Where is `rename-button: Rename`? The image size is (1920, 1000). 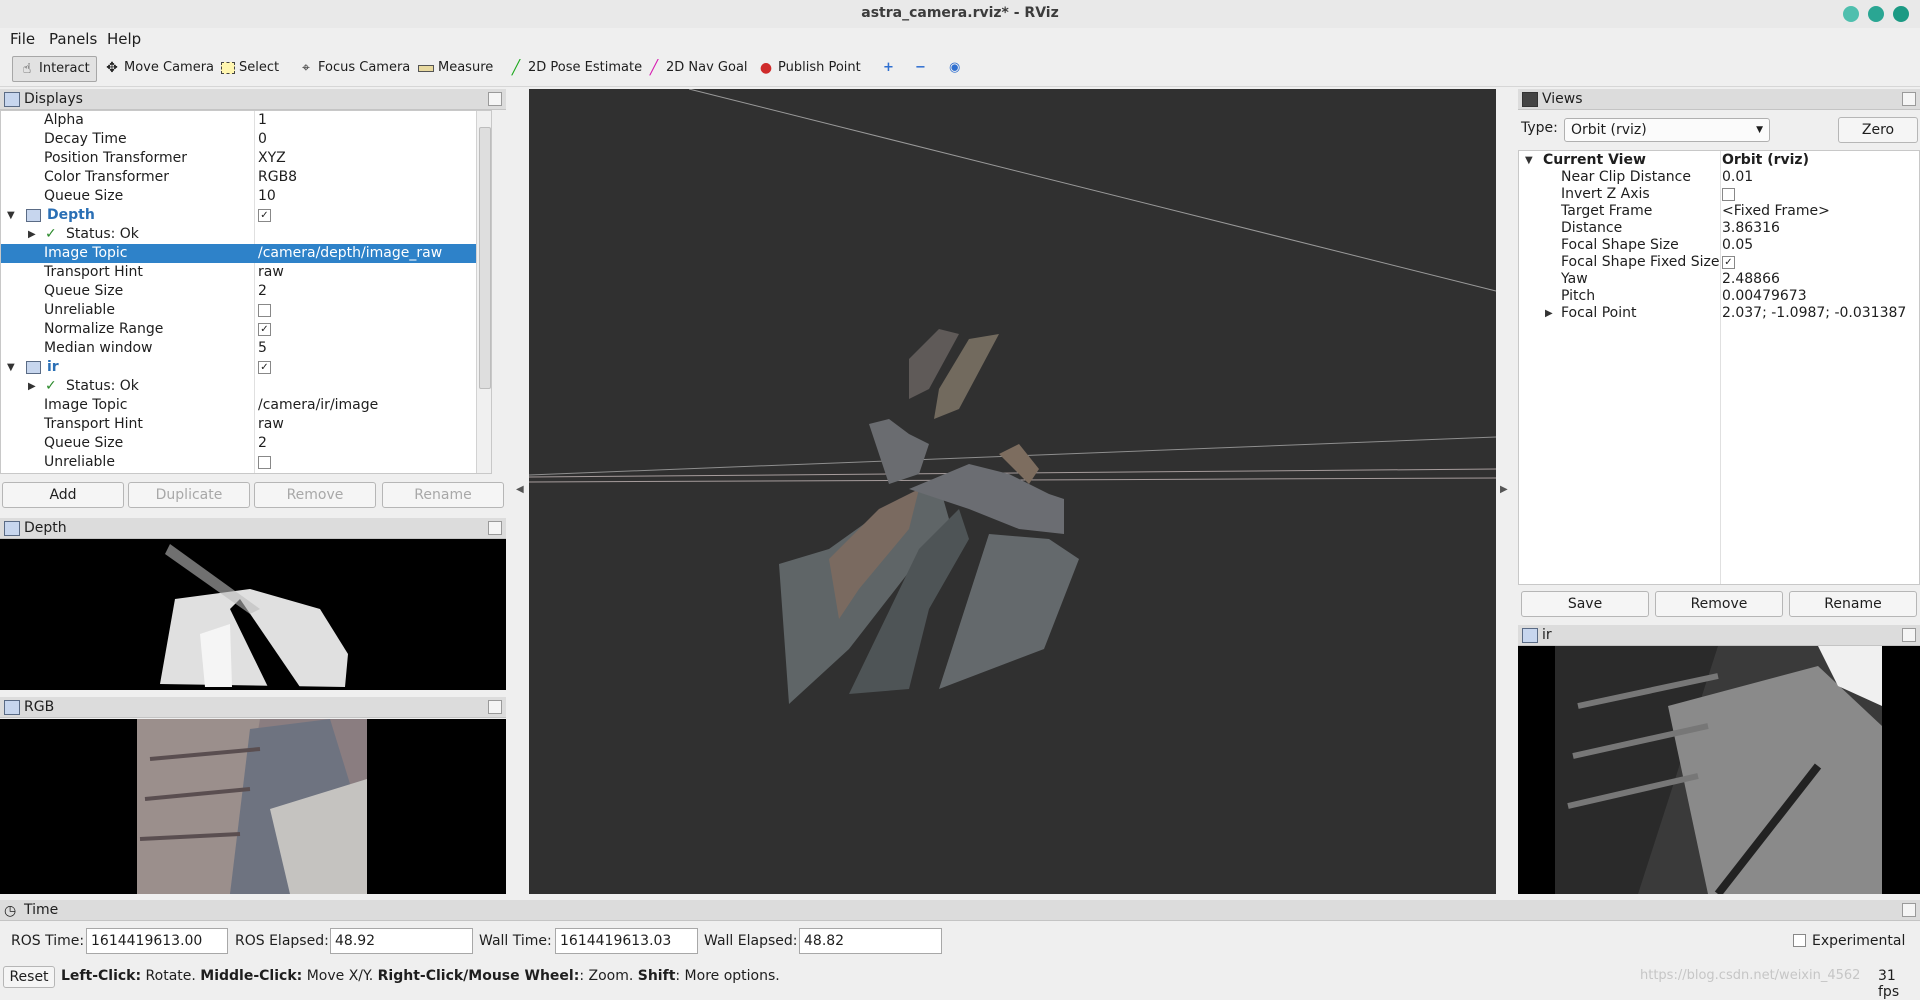
rename-button: Rename is located at coordinates (443, 495).